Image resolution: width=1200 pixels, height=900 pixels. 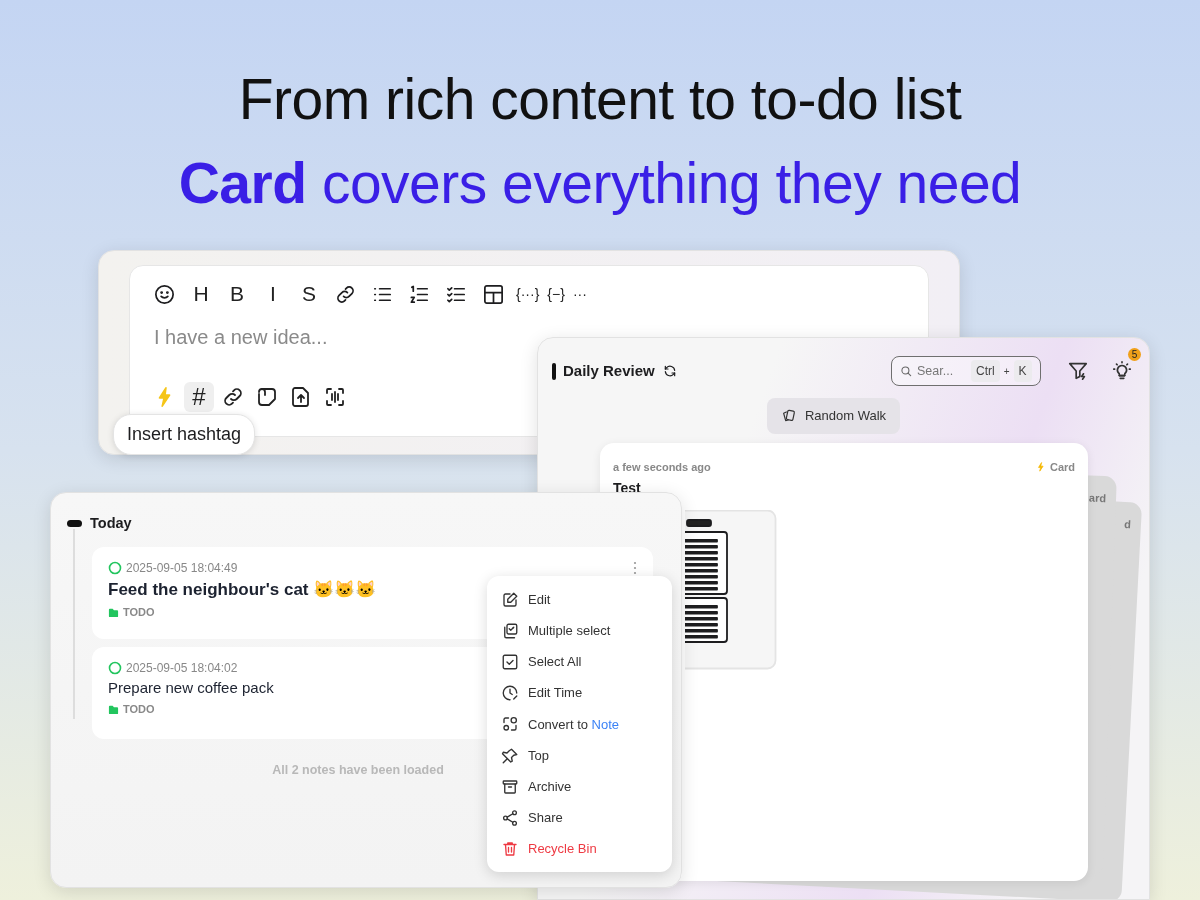 I want to click on table-icon, so click(x=493, y=294).